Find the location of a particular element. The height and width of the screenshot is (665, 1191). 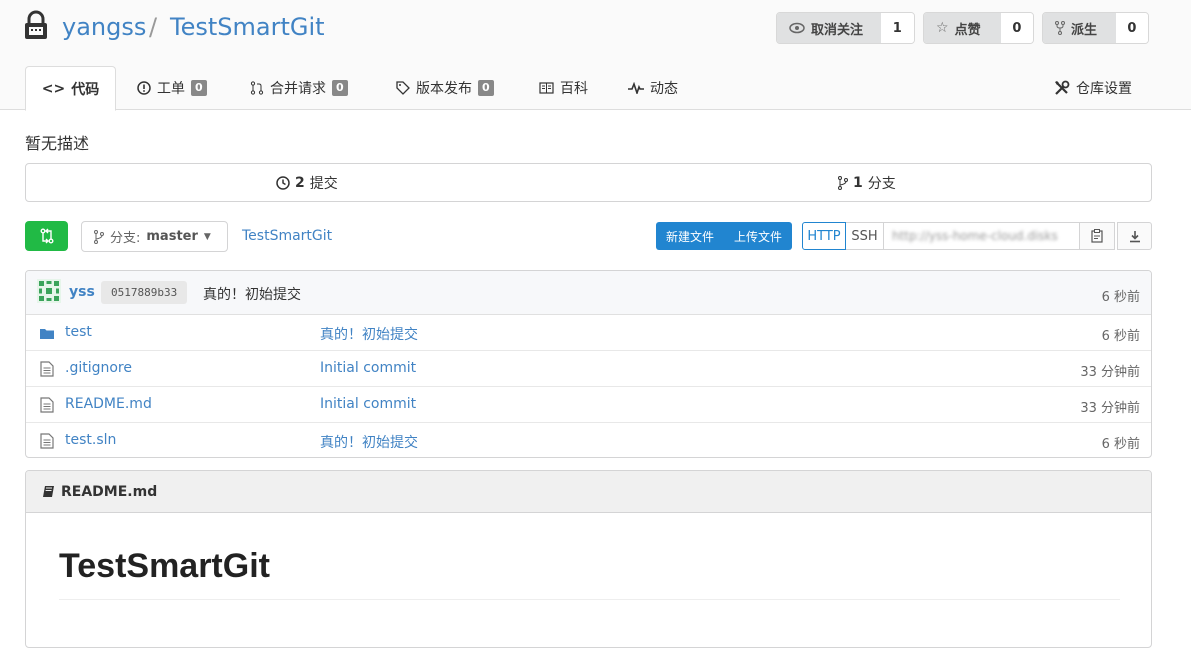

repo-description: 暂无描述 is located at coordinates (57, 143).